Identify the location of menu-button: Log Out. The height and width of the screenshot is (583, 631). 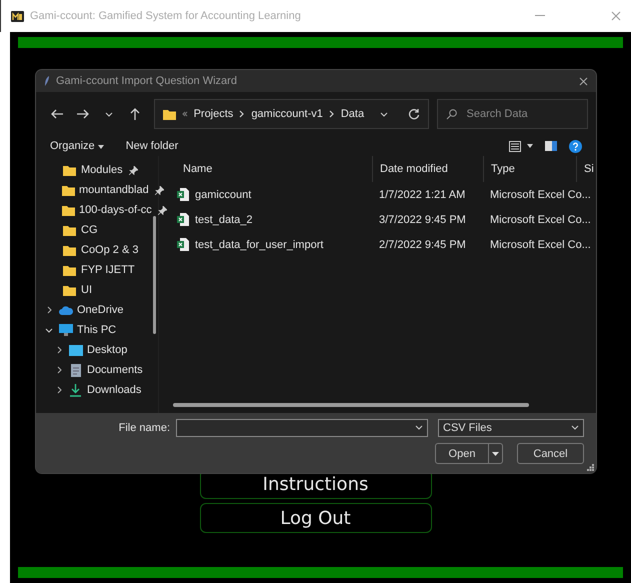
(316, 518).